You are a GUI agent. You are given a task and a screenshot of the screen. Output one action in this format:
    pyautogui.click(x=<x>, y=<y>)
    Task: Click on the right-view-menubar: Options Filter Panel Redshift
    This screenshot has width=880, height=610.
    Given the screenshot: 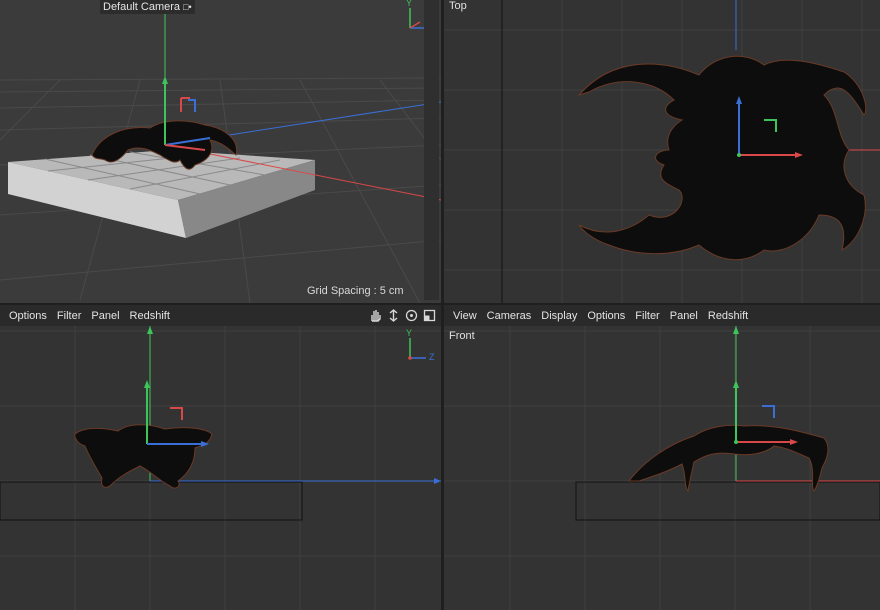 What is the action you would take?
    pyautogui.click(x=220, y=315)
    